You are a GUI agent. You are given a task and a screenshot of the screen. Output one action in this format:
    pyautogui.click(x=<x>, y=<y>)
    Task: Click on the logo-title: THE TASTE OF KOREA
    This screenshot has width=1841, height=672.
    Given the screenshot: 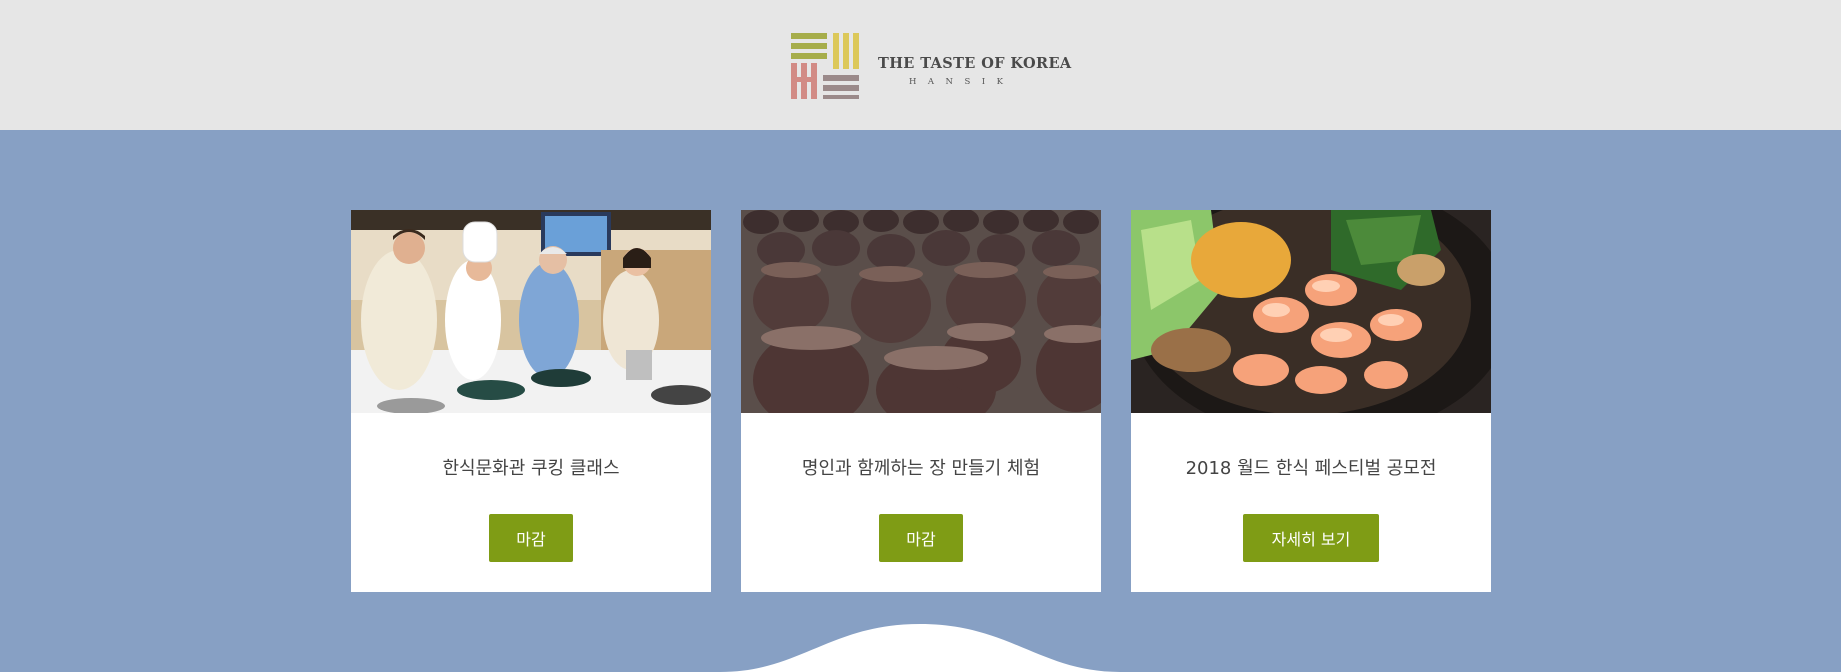 What is the action you would take?
    pyautogui.click(x=975, y=63)
    